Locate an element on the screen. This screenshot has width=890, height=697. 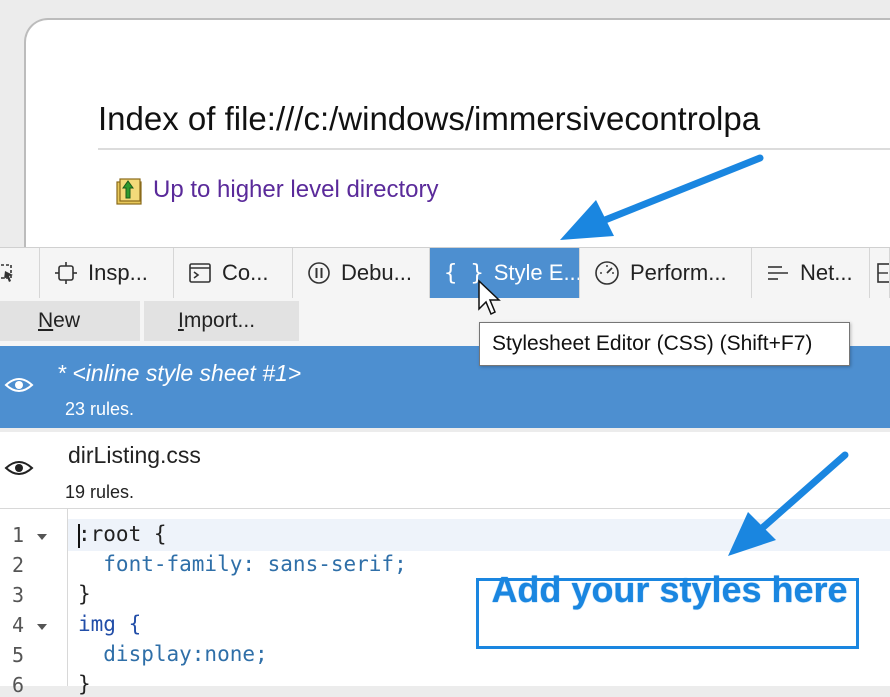
code-line: font-family: sans-serif; is located at coordinates (242, 564).